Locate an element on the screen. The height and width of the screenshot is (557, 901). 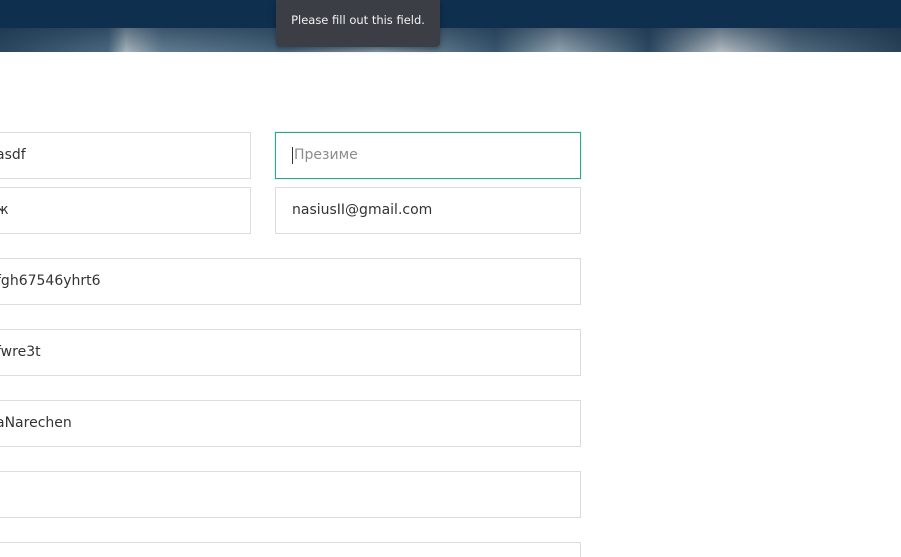
row2-left-field: ж is located at coordinates (125, 210).